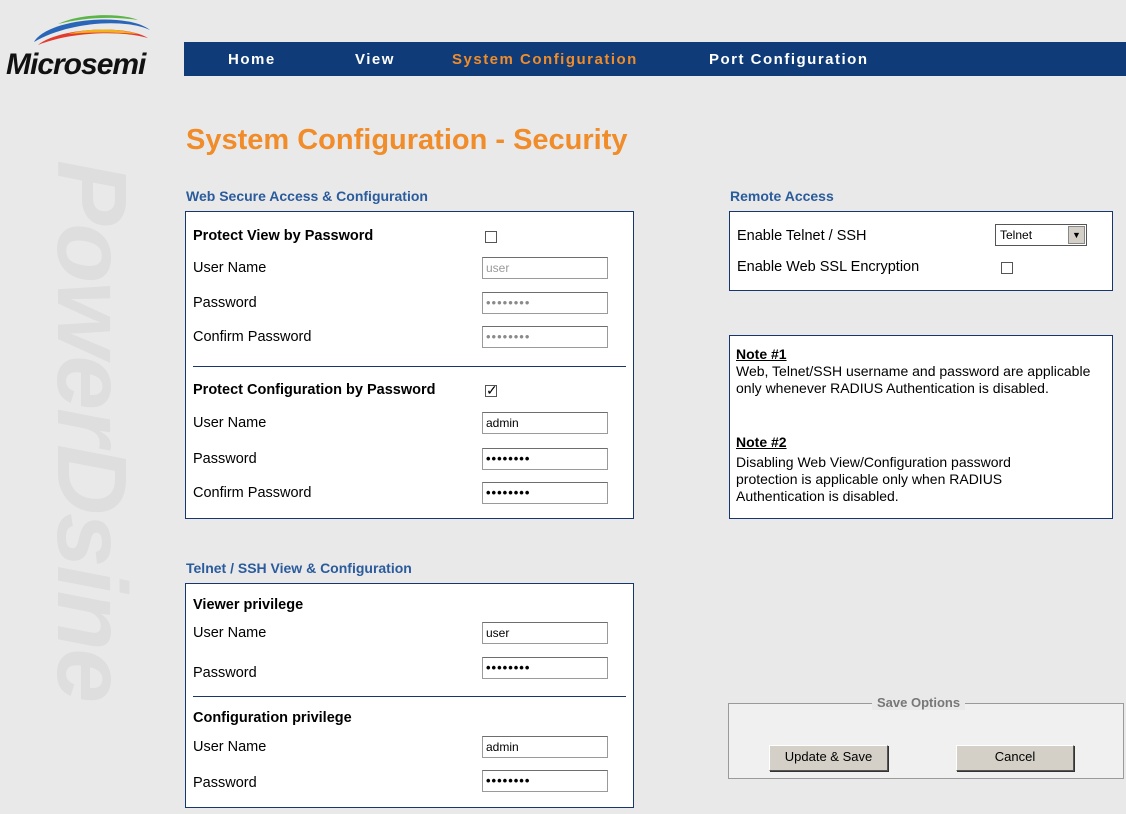  What do you see at coordinates (1076, 235) in the screenshot?
I see `dropdown-arrow-icon: ▼` at bounding box center [1076, 235].